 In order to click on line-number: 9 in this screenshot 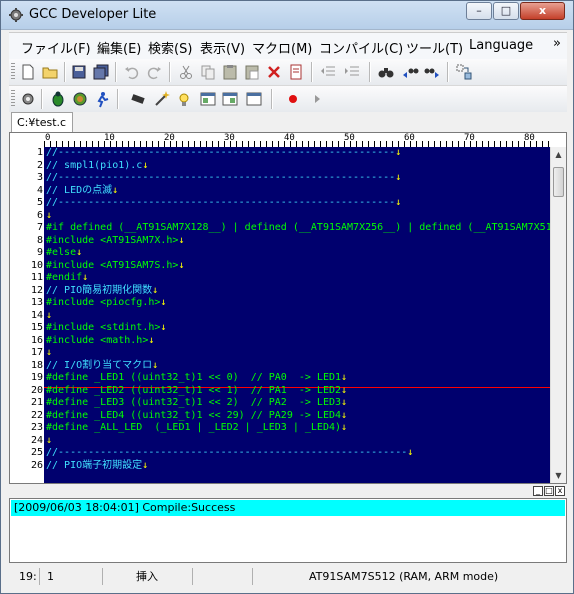, I will do `click(39, 252)`.